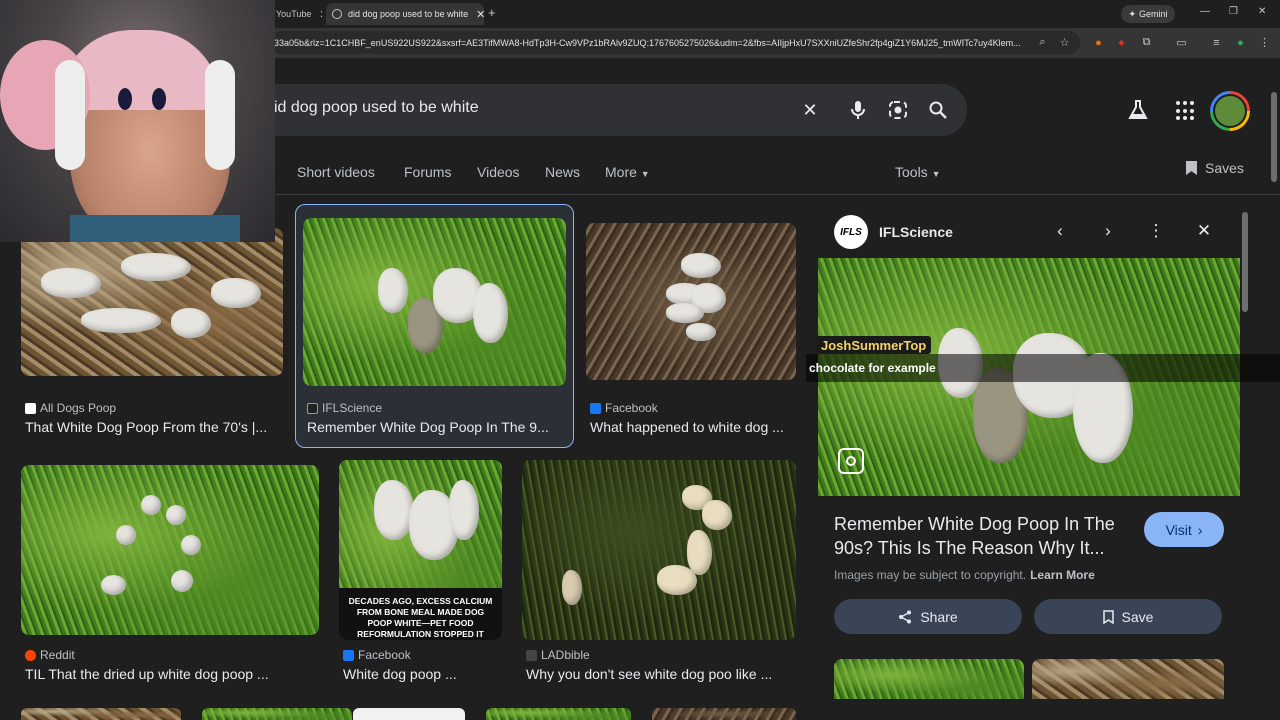  I want to click on visit-label: Visit, so click(1178, 529).